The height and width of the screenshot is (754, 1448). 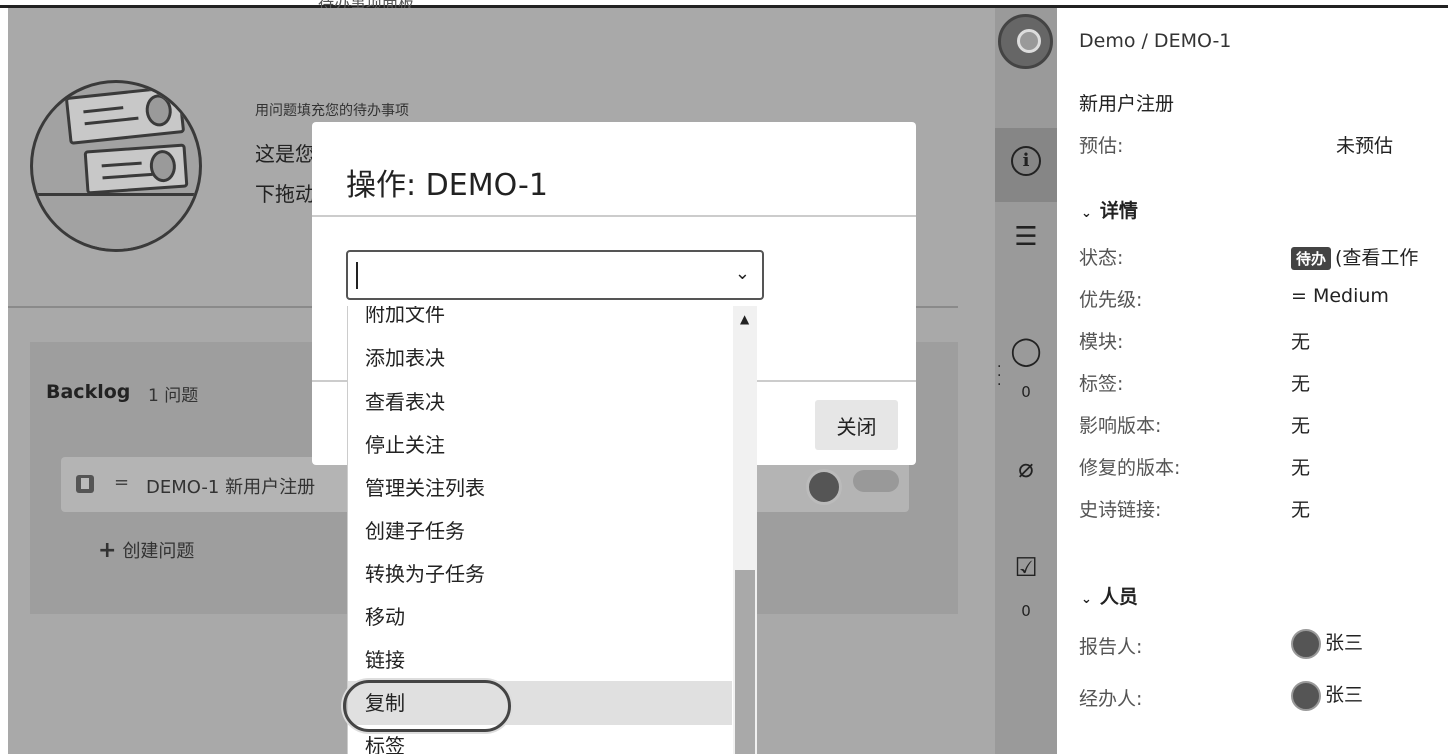 What do you see at coordinates (876, 481) in the screenshot?
I see `estimate-pill` at bounding box center [876, 481].